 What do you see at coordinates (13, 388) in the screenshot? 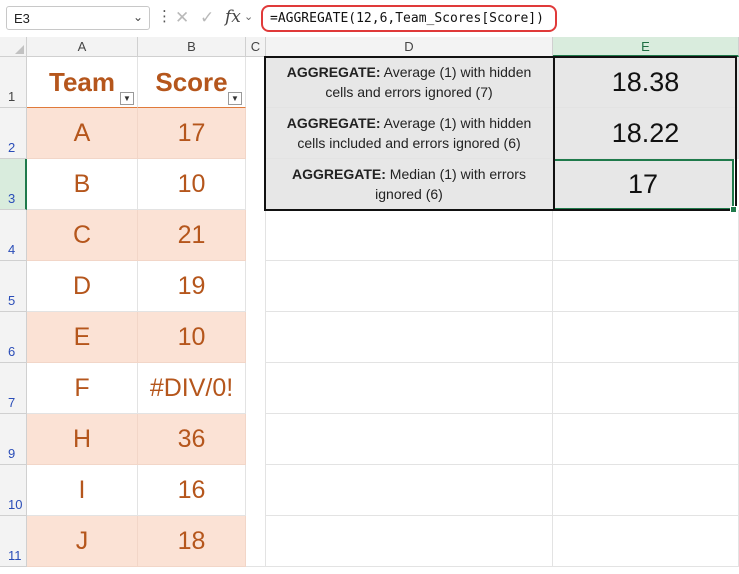
I see `row-header-7: 7` at bounding box center [13, 388].